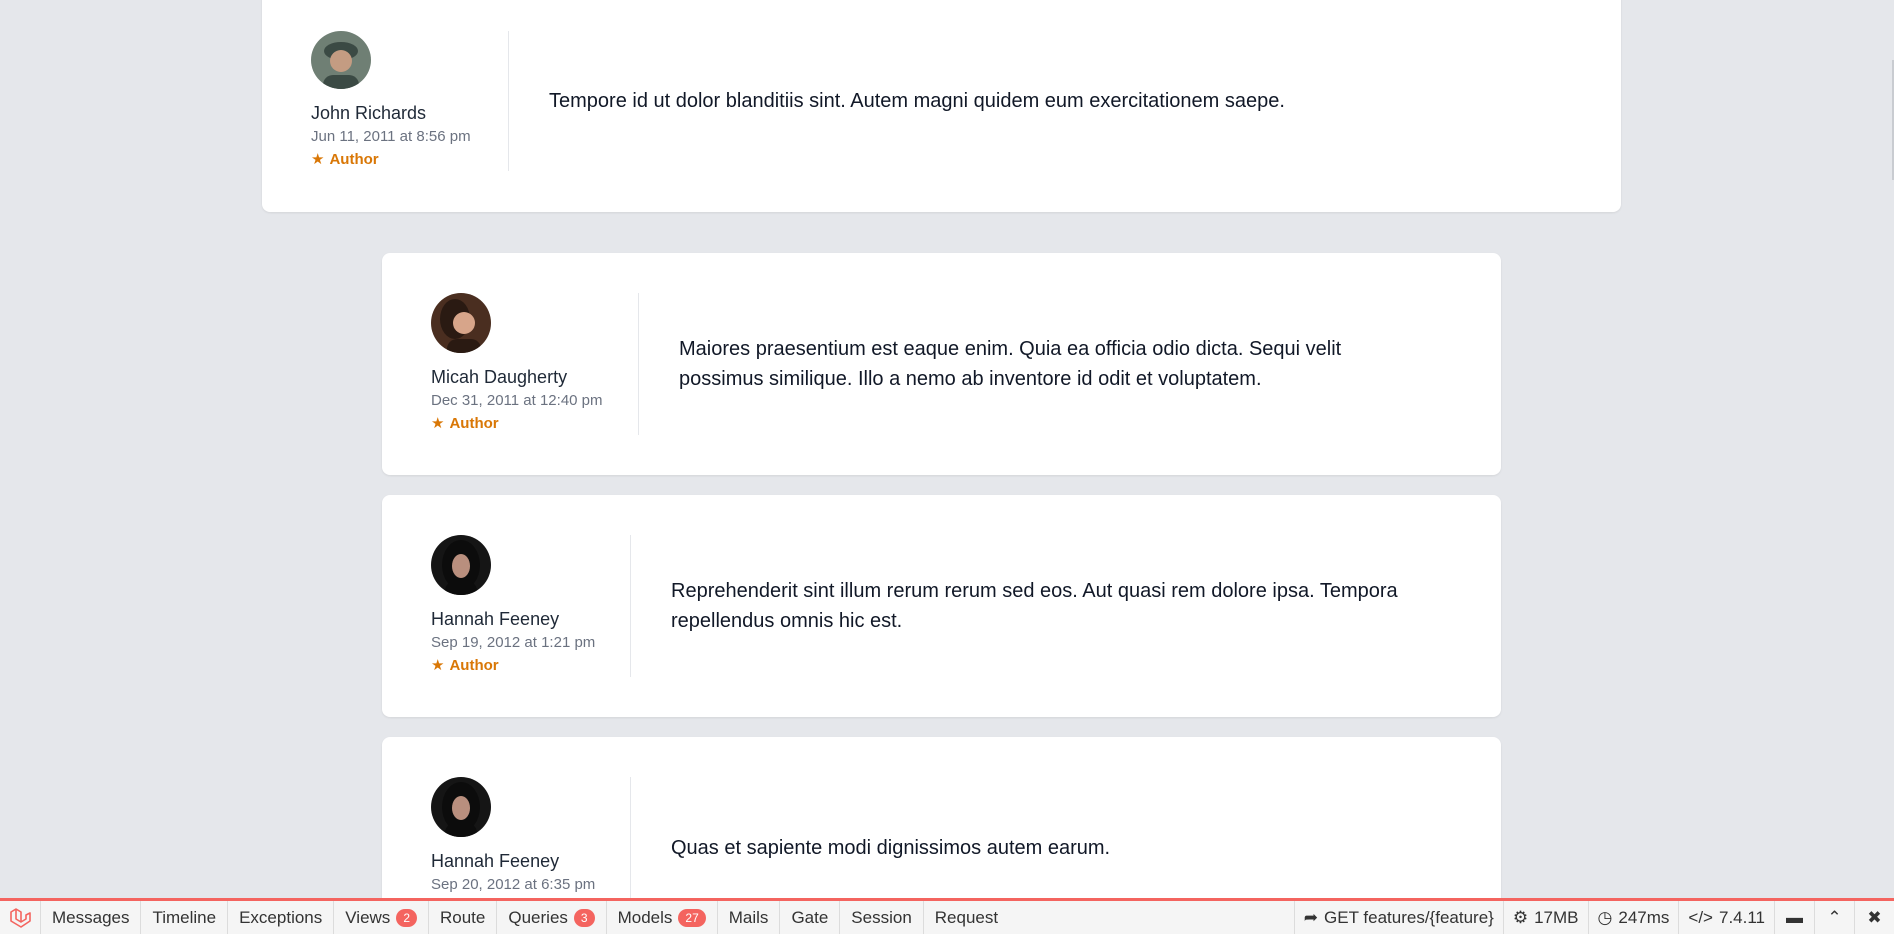 The width and height of the screenshot is (1894, 934). I want to click on debugbar-php-text: 7.4.11, so click(1741, 917).